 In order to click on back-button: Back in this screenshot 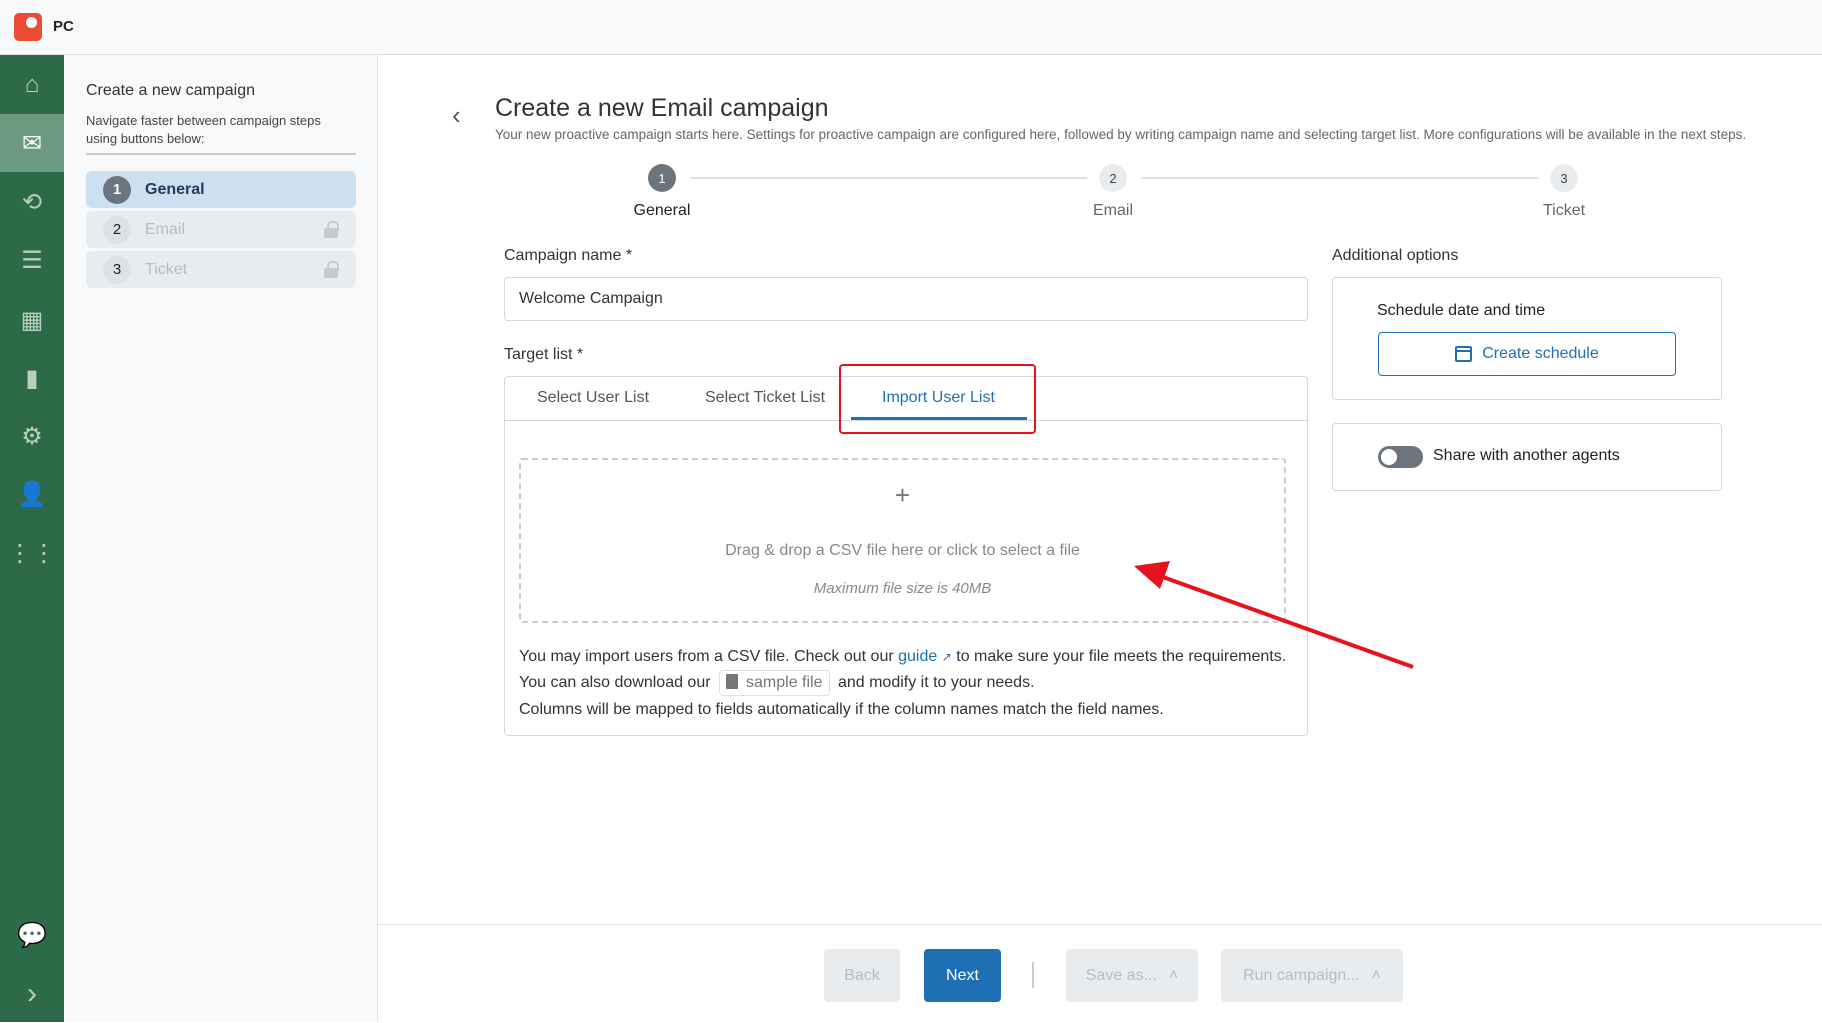, I will do `click(862, 975)`.